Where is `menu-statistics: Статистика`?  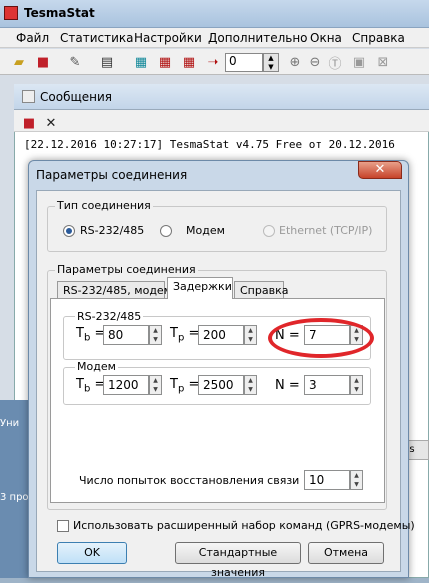
menu-statistics: Статистика is located at coordinates (97, 38).